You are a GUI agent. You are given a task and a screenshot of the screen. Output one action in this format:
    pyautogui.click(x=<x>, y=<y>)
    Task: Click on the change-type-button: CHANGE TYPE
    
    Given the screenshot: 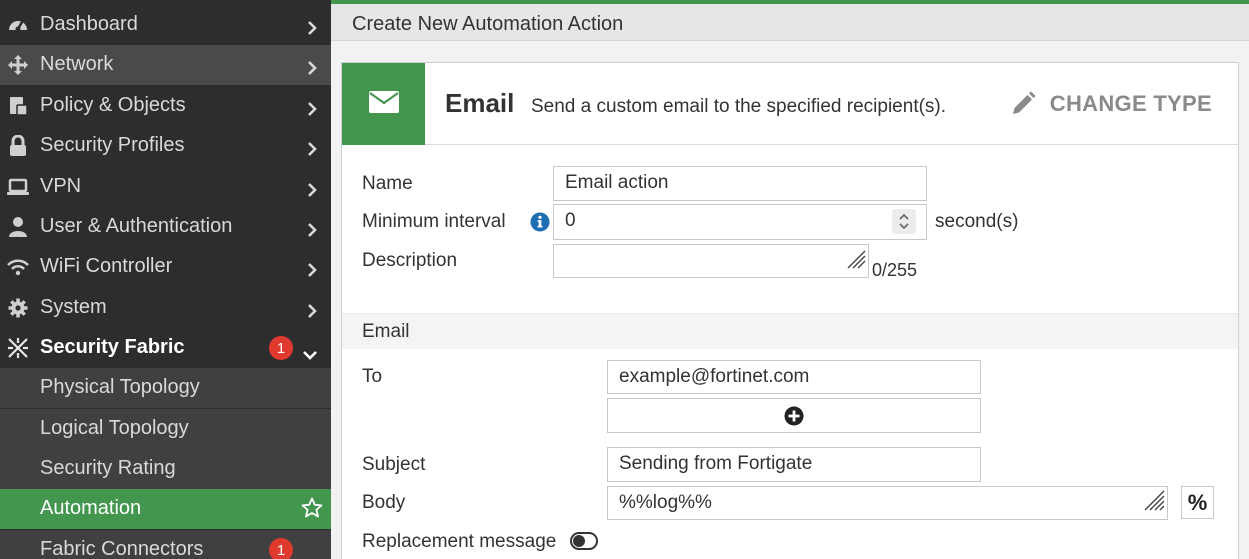 What is the action you would take?
    pyautogui.click(x=1111, y=104)
    